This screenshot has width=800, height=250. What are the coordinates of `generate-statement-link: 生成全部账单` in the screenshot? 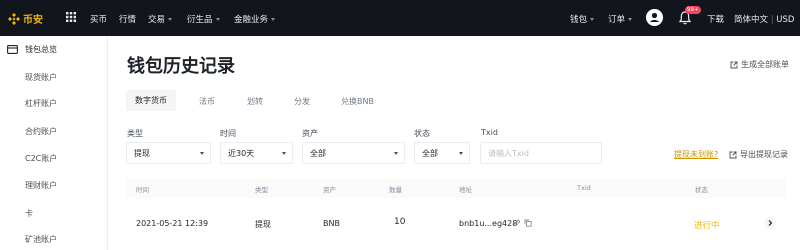 It's located at (759, 64).